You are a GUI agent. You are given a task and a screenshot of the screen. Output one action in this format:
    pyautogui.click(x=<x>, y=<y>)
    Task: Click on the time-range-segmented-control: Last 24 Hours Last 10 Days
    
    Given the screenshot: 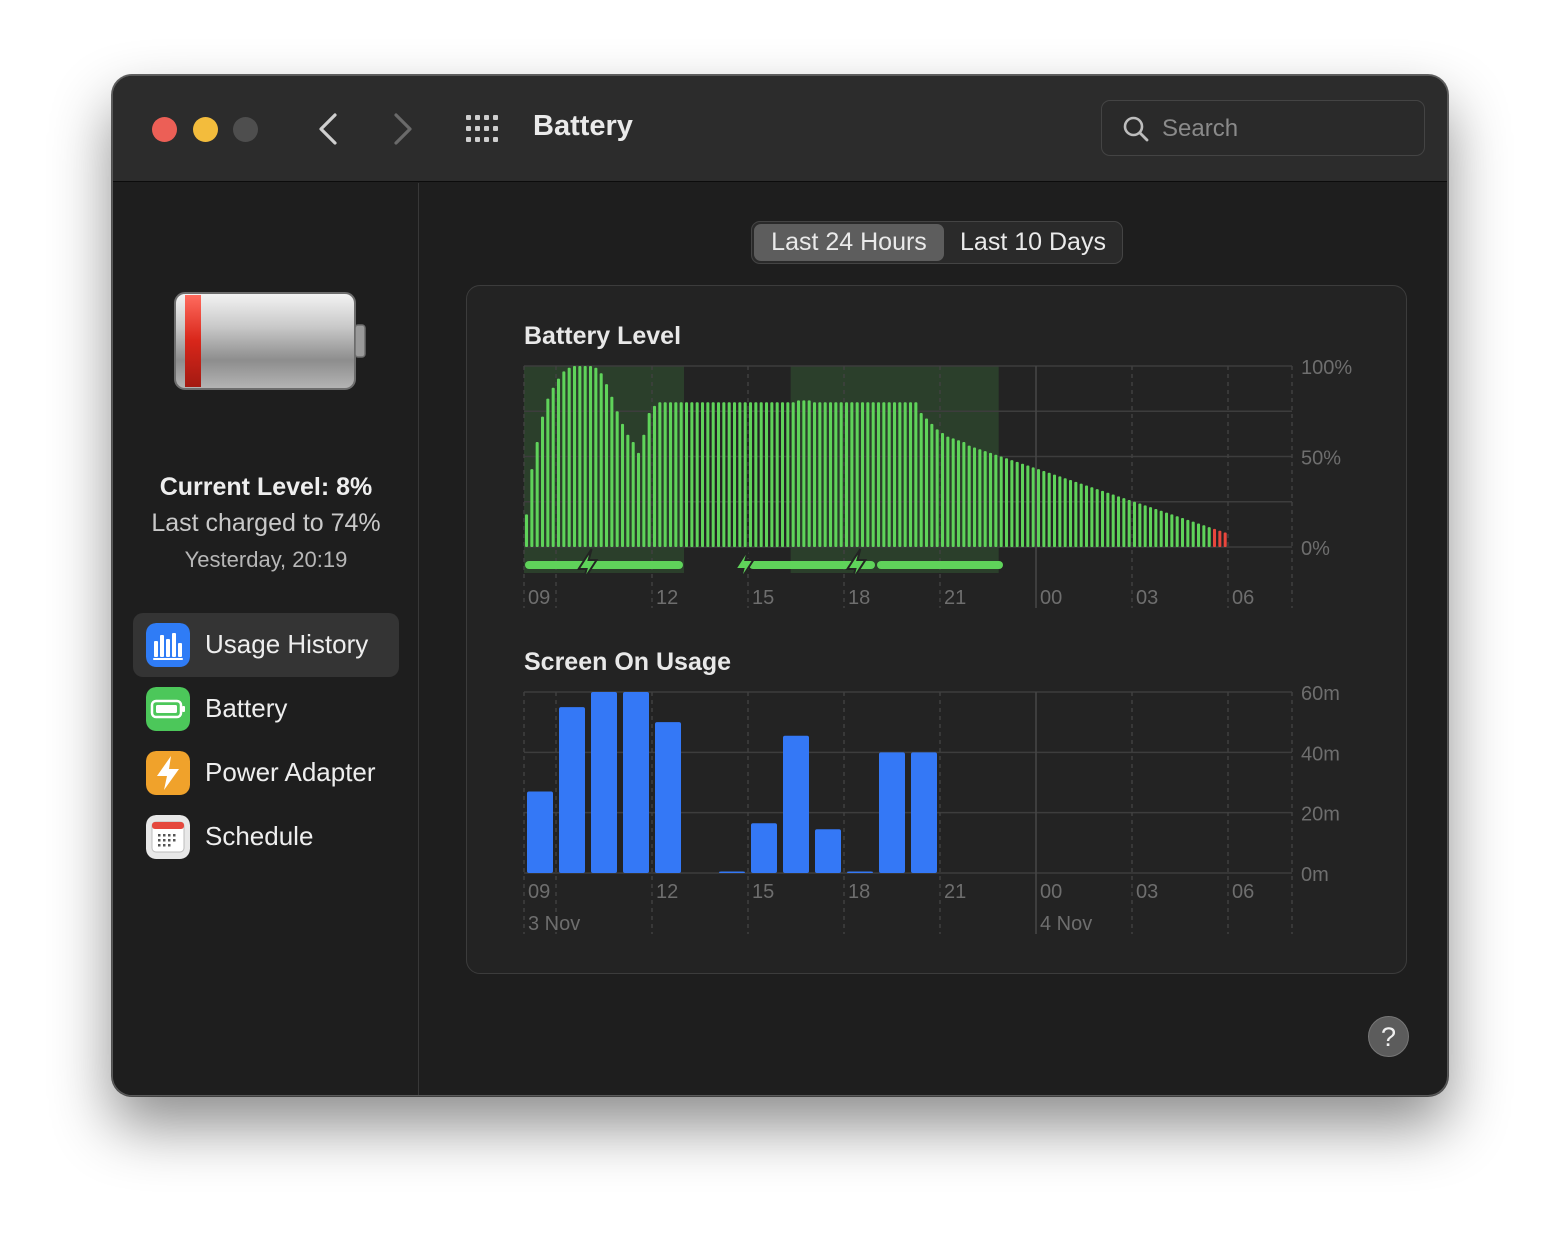 What is the action you would take?
    pyautogui.click(x=937, y=242)
    